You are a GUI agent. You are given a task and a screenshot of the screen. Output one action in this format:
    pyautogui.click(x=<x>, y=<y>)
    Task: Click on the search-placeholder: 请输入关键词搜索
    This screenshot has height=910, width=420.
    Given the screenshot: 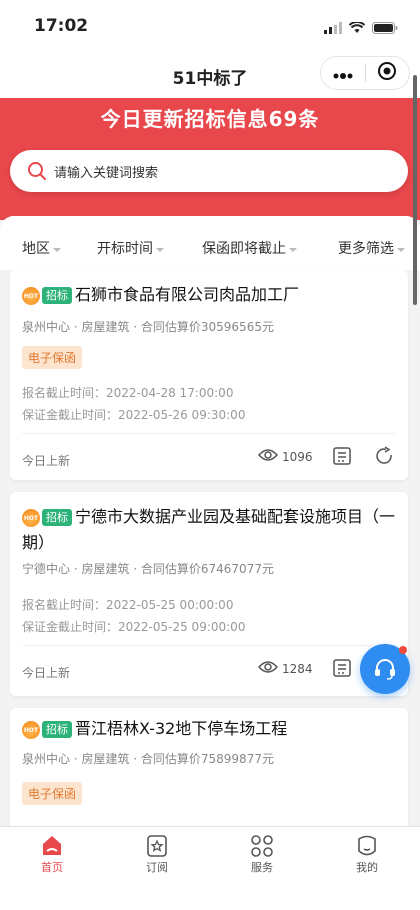 What is the action you would take?
    pyautogui.click(x=106, y=173)
    